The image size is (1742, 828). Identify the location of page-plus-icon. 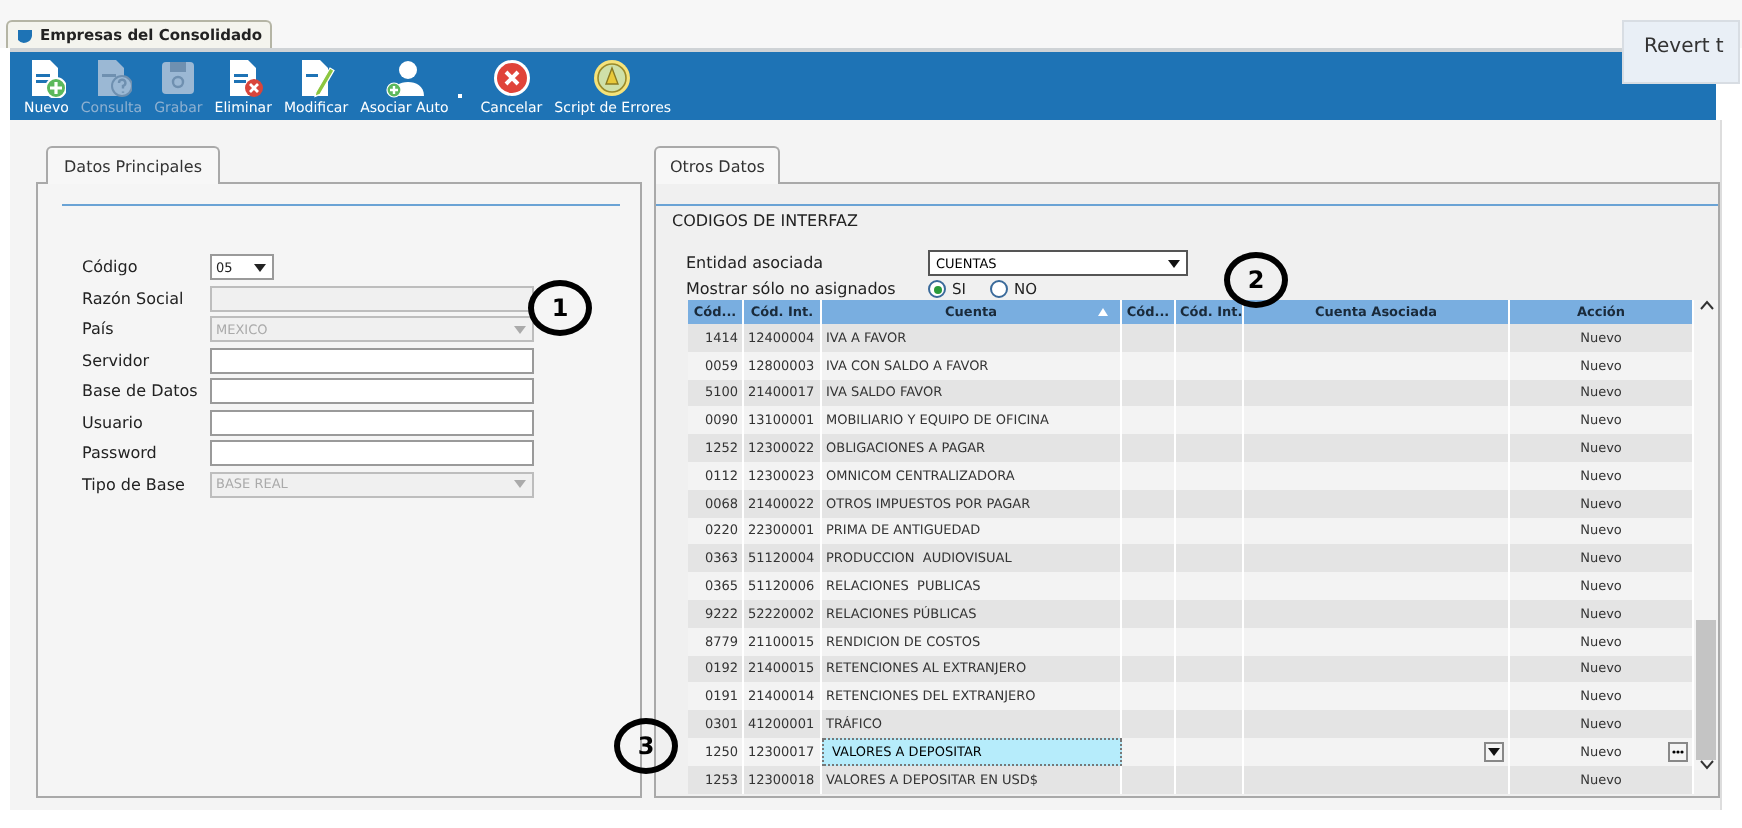
(46, 78).